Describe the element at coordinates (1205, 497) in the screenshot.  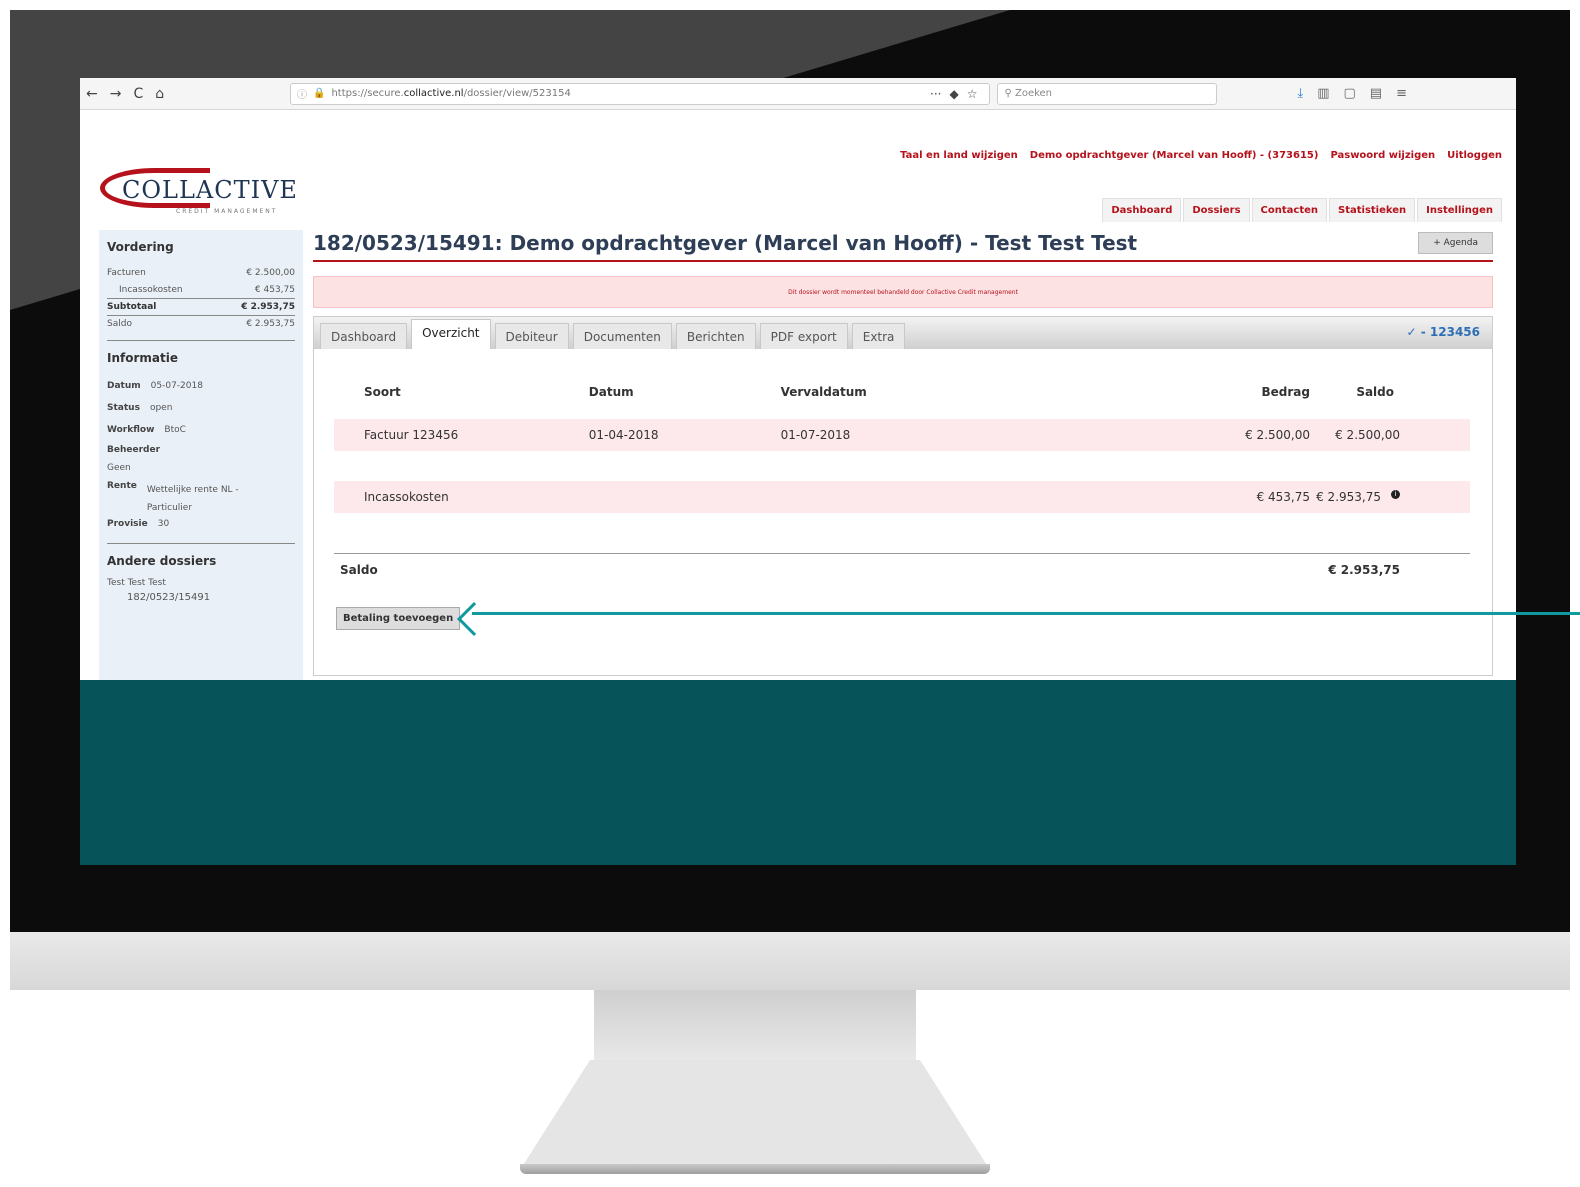
I see `cell-bedrag: € 453,75` at that location.